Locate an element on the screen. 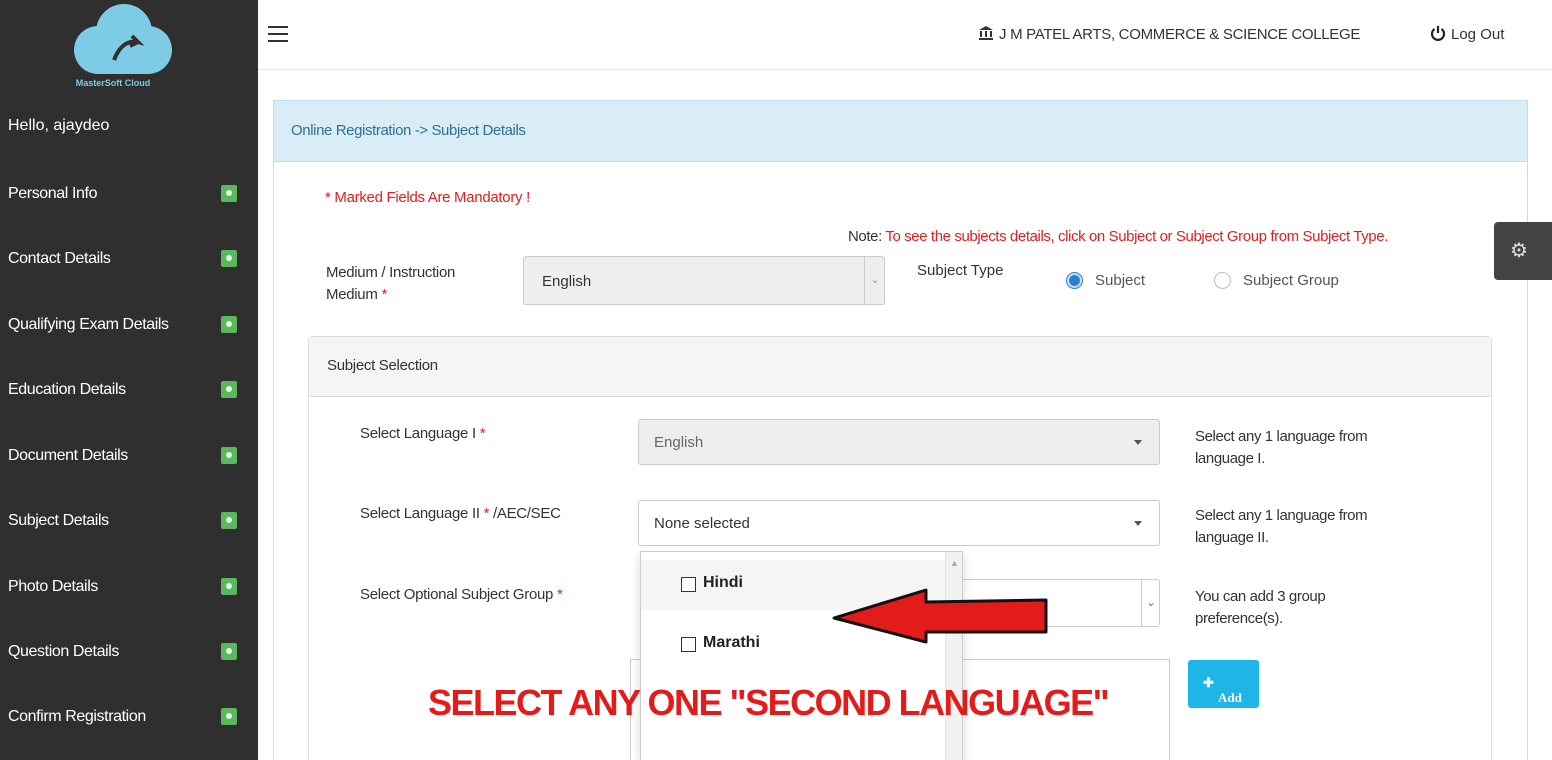 Image resolution: width=1552 pixels, height=760 pixels. logout-link: Log Out is located at coordinates (1477, 34).